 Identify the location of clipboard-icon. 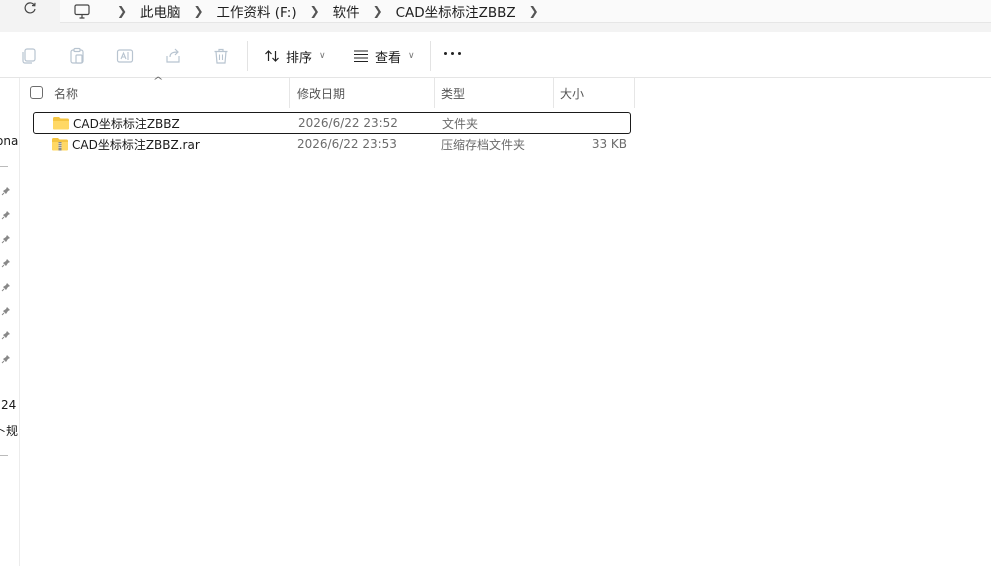
(77, 55).